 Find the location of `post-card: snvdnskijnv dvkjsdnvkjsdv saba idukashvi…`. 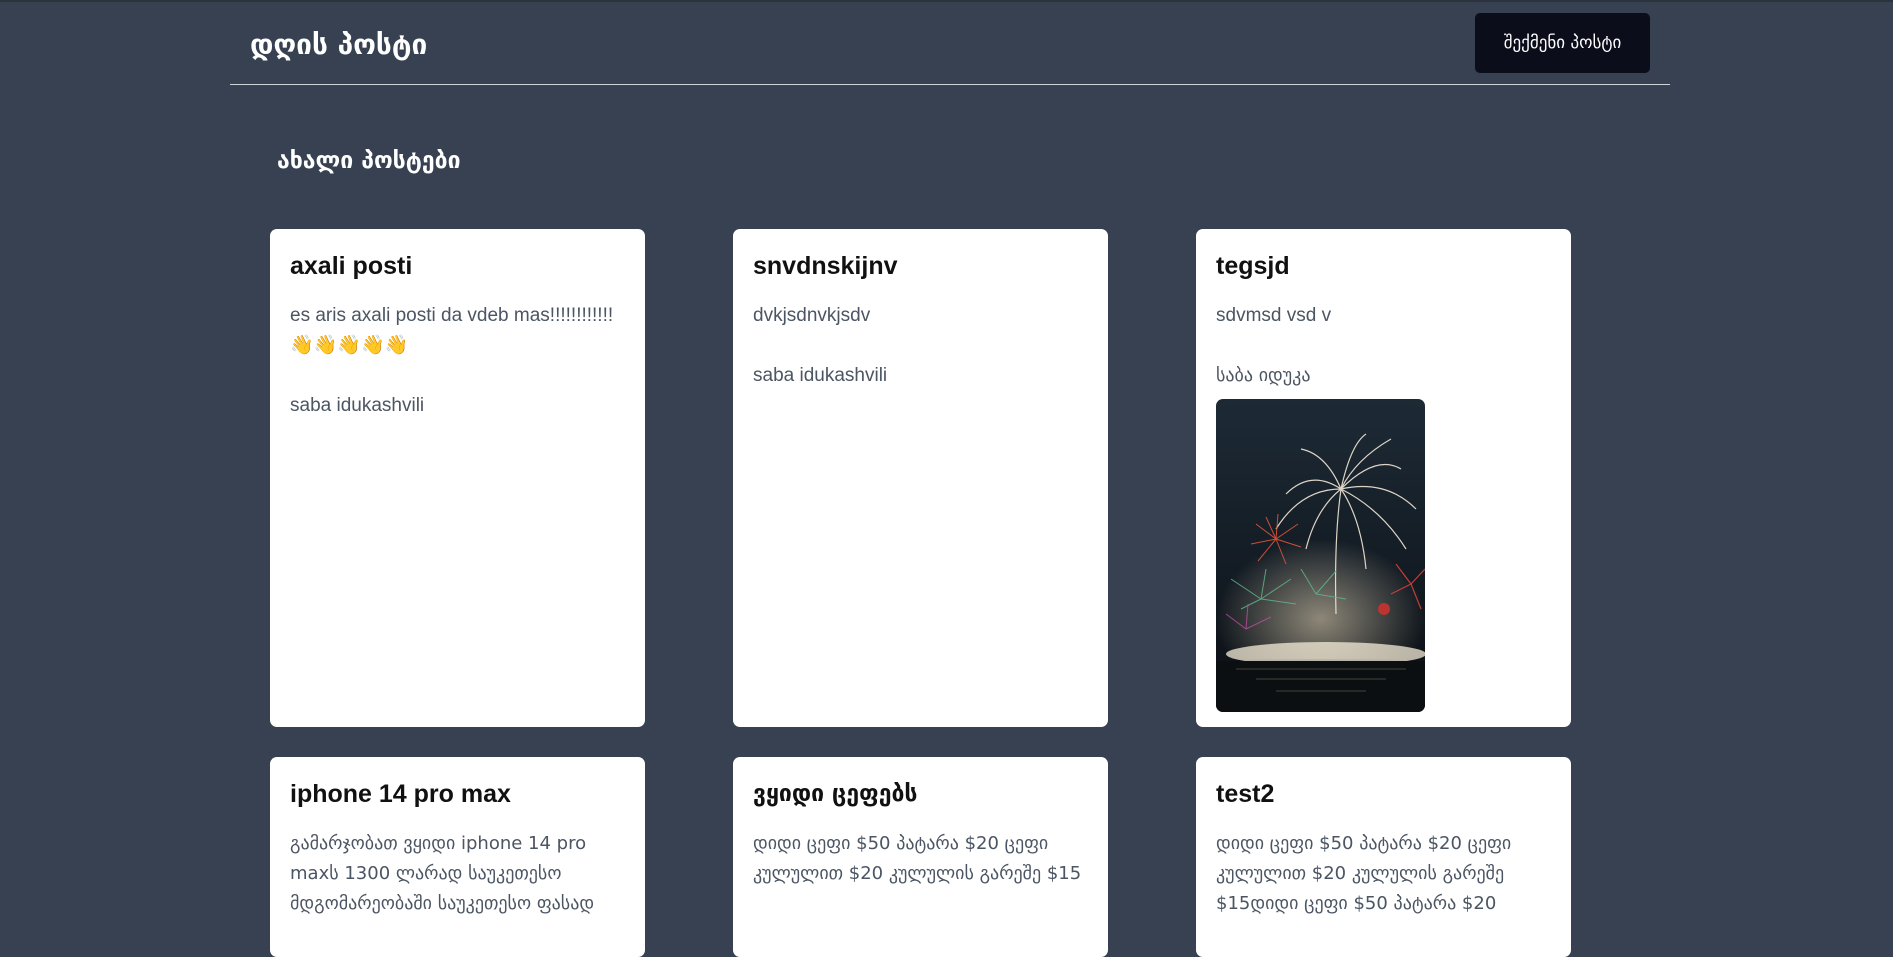

post-card: snvdnskijnv dvkjsdnvkjsdv saba idukashvi… is located at coordinates (920, 478).